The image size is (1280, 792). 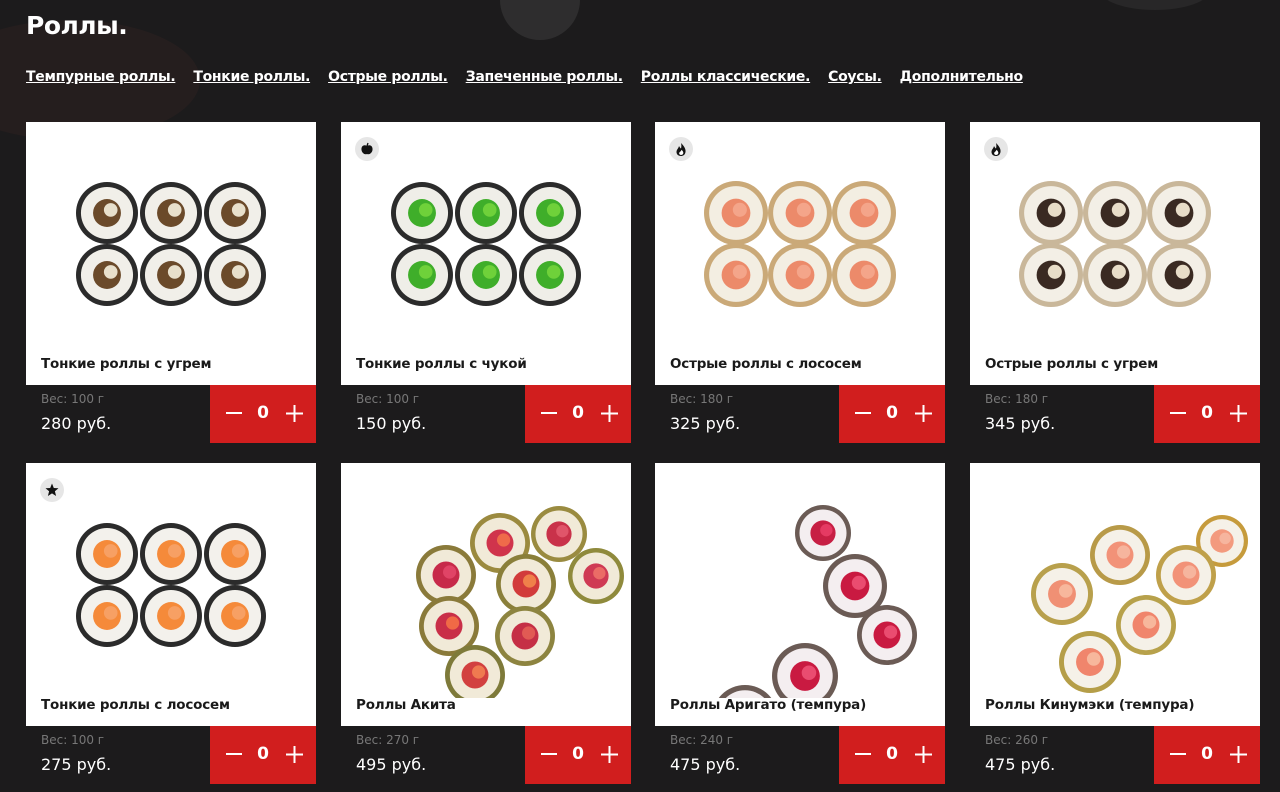 I want to click on product-footer: Вес: 180 г 325 руб. 0, so click(x=800, y=414).